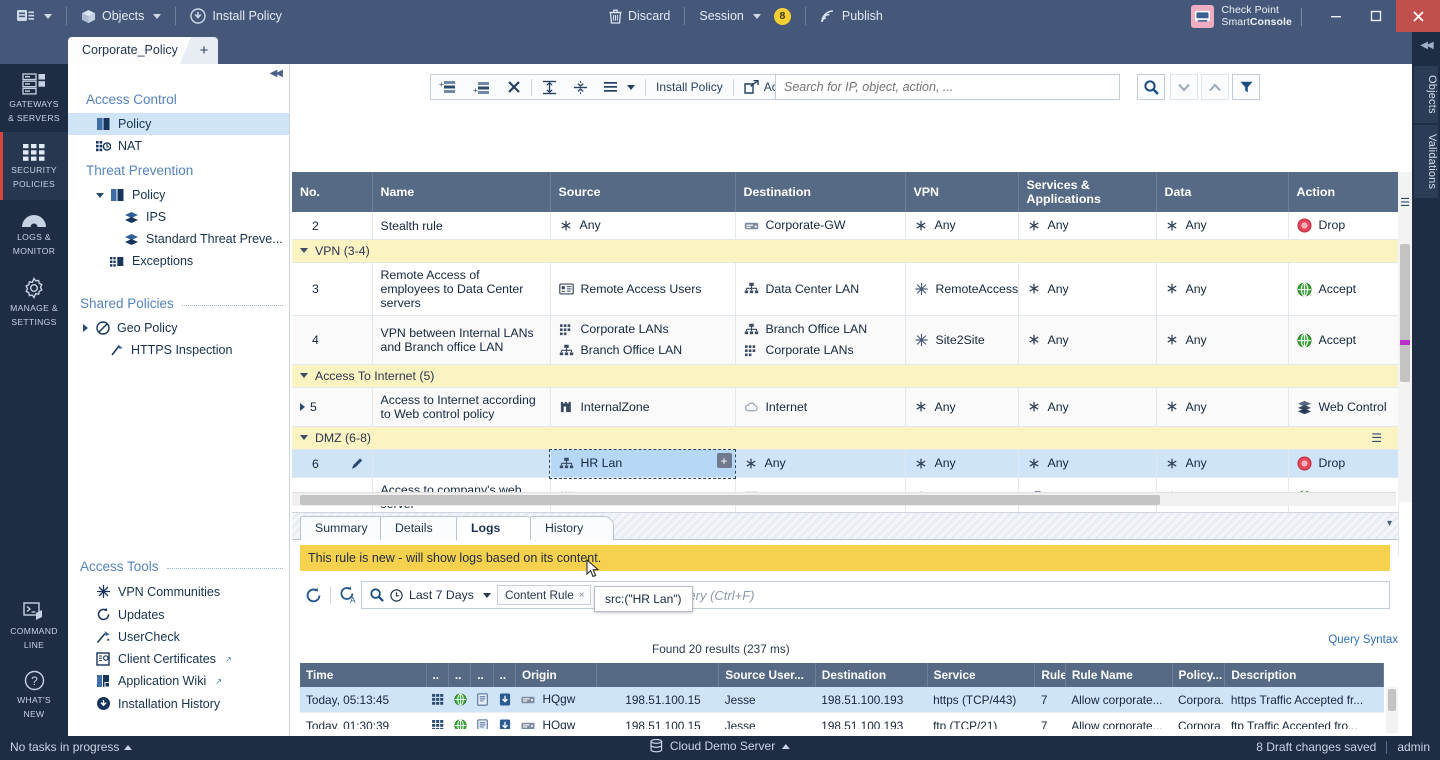 This screenshot has height=760, width=1440. I want to click on main-menu-button, so click(34, 16).